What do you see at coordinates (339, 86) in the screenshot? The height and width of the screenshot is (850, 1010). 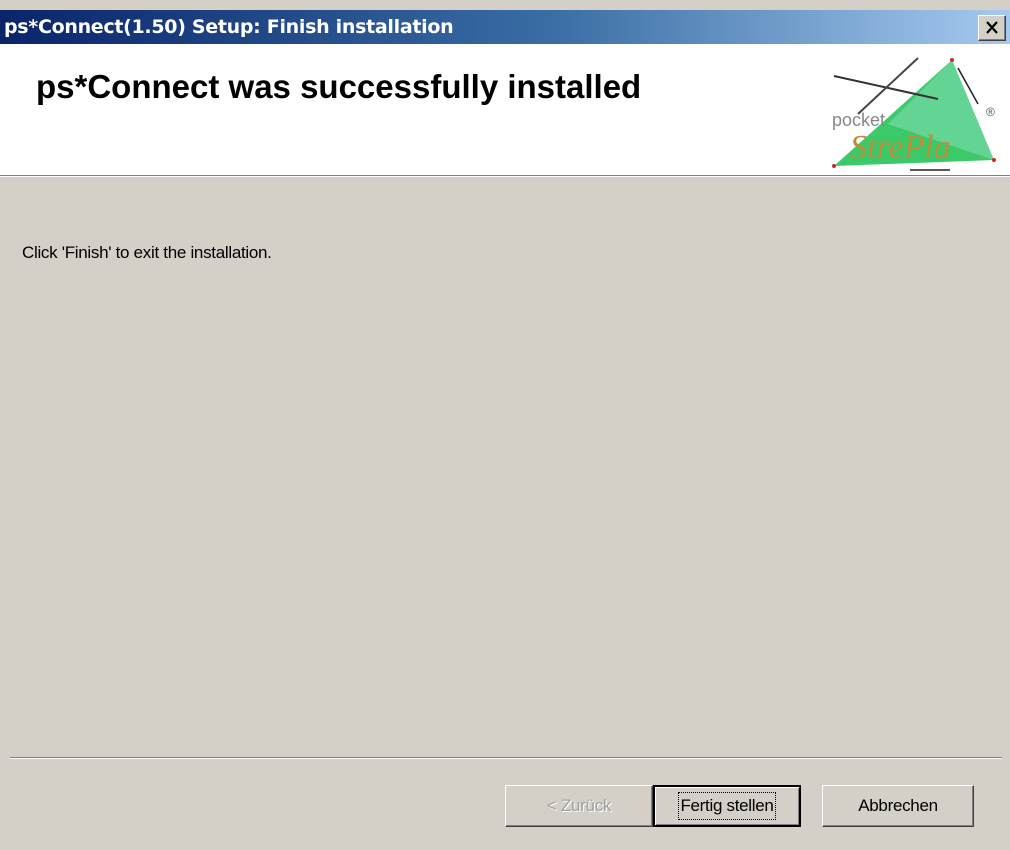 I see `page-title: ps*Connect was successfully installed` at bounding box center [339, 86].